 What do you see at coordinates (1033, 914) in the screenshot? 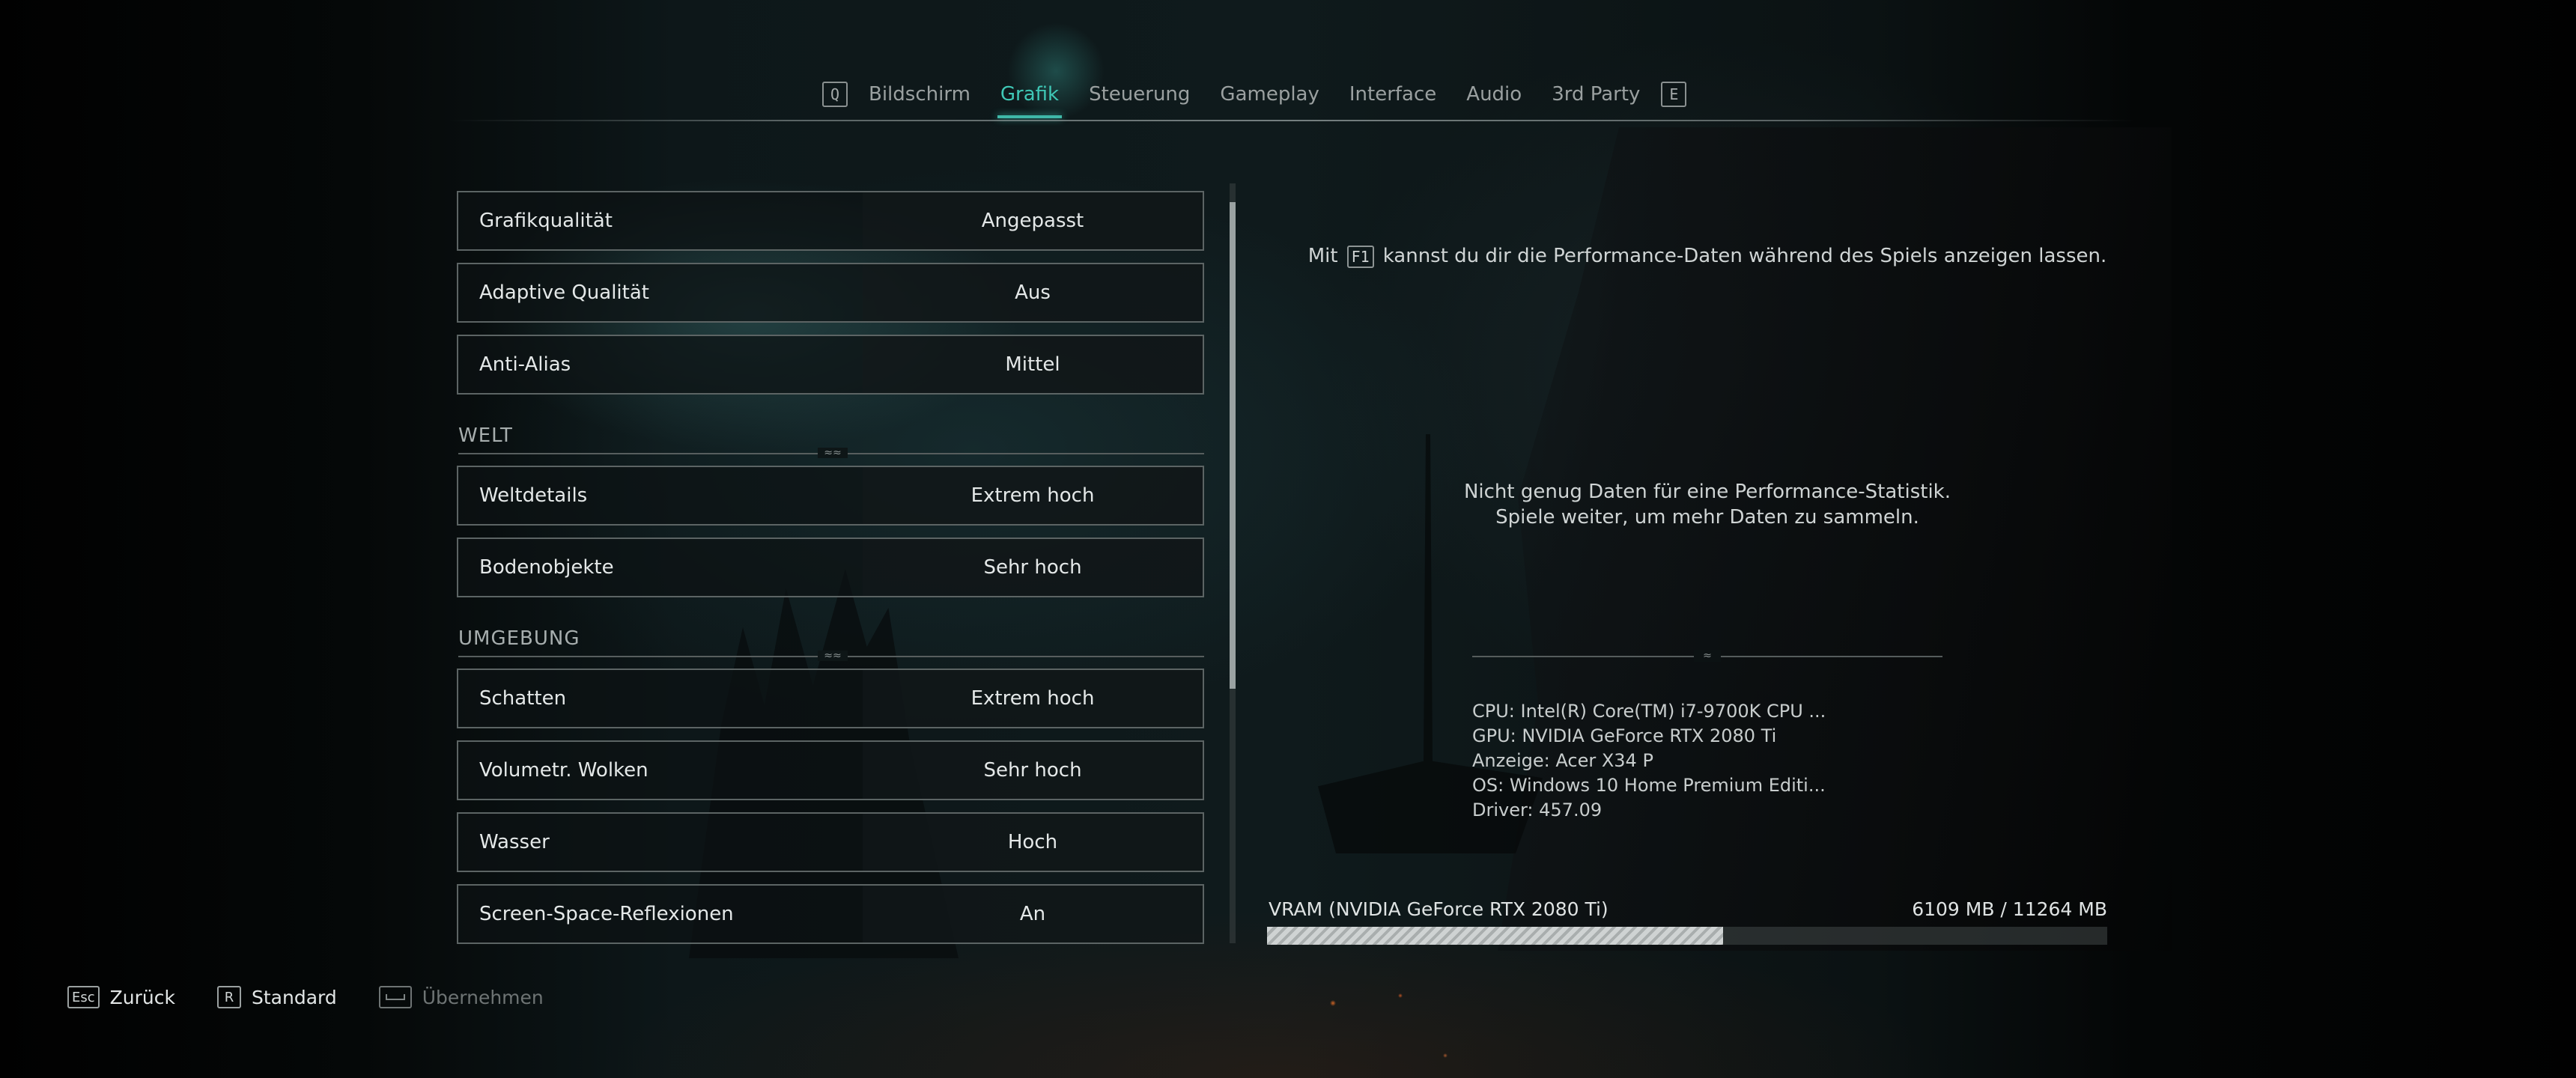
I see `setting-value: An` at bounding box center [1033, 914].